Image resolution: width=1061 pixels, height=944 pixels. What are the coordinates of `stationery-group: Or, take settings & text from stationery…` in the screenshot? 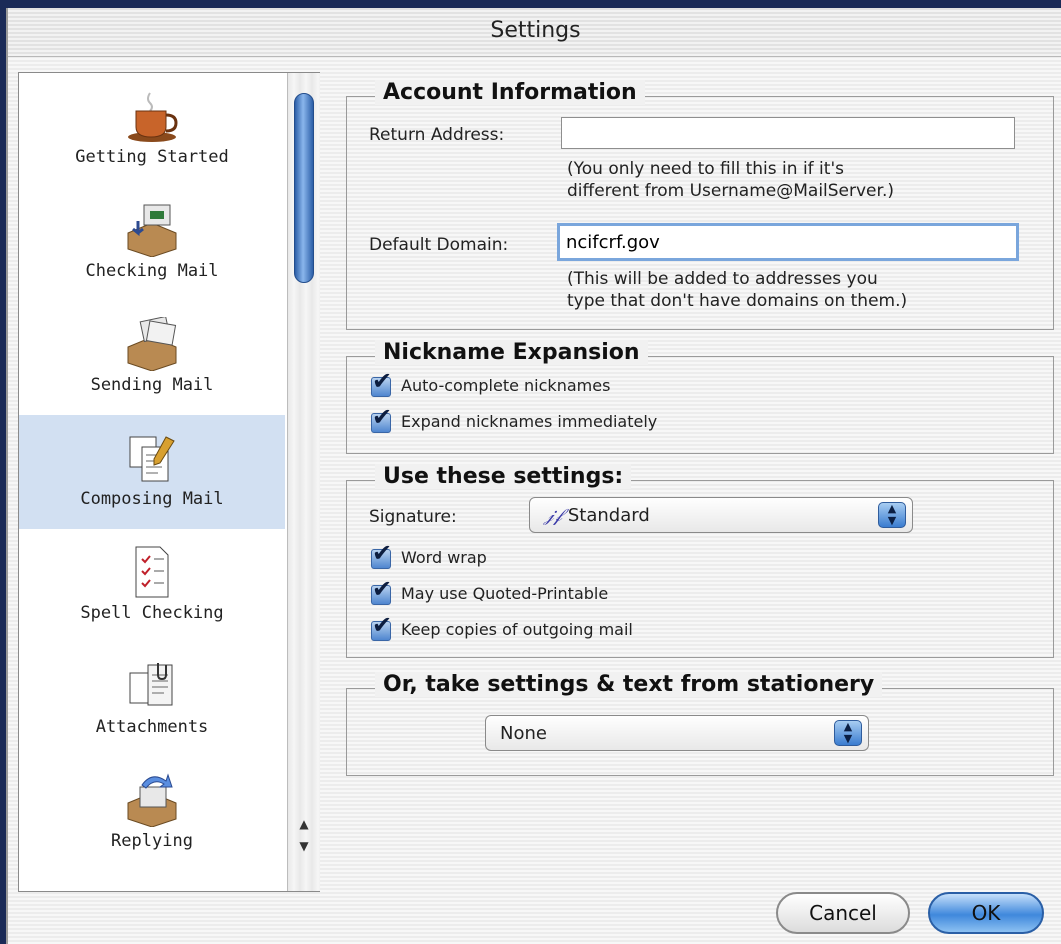 It's located at (700, 724).